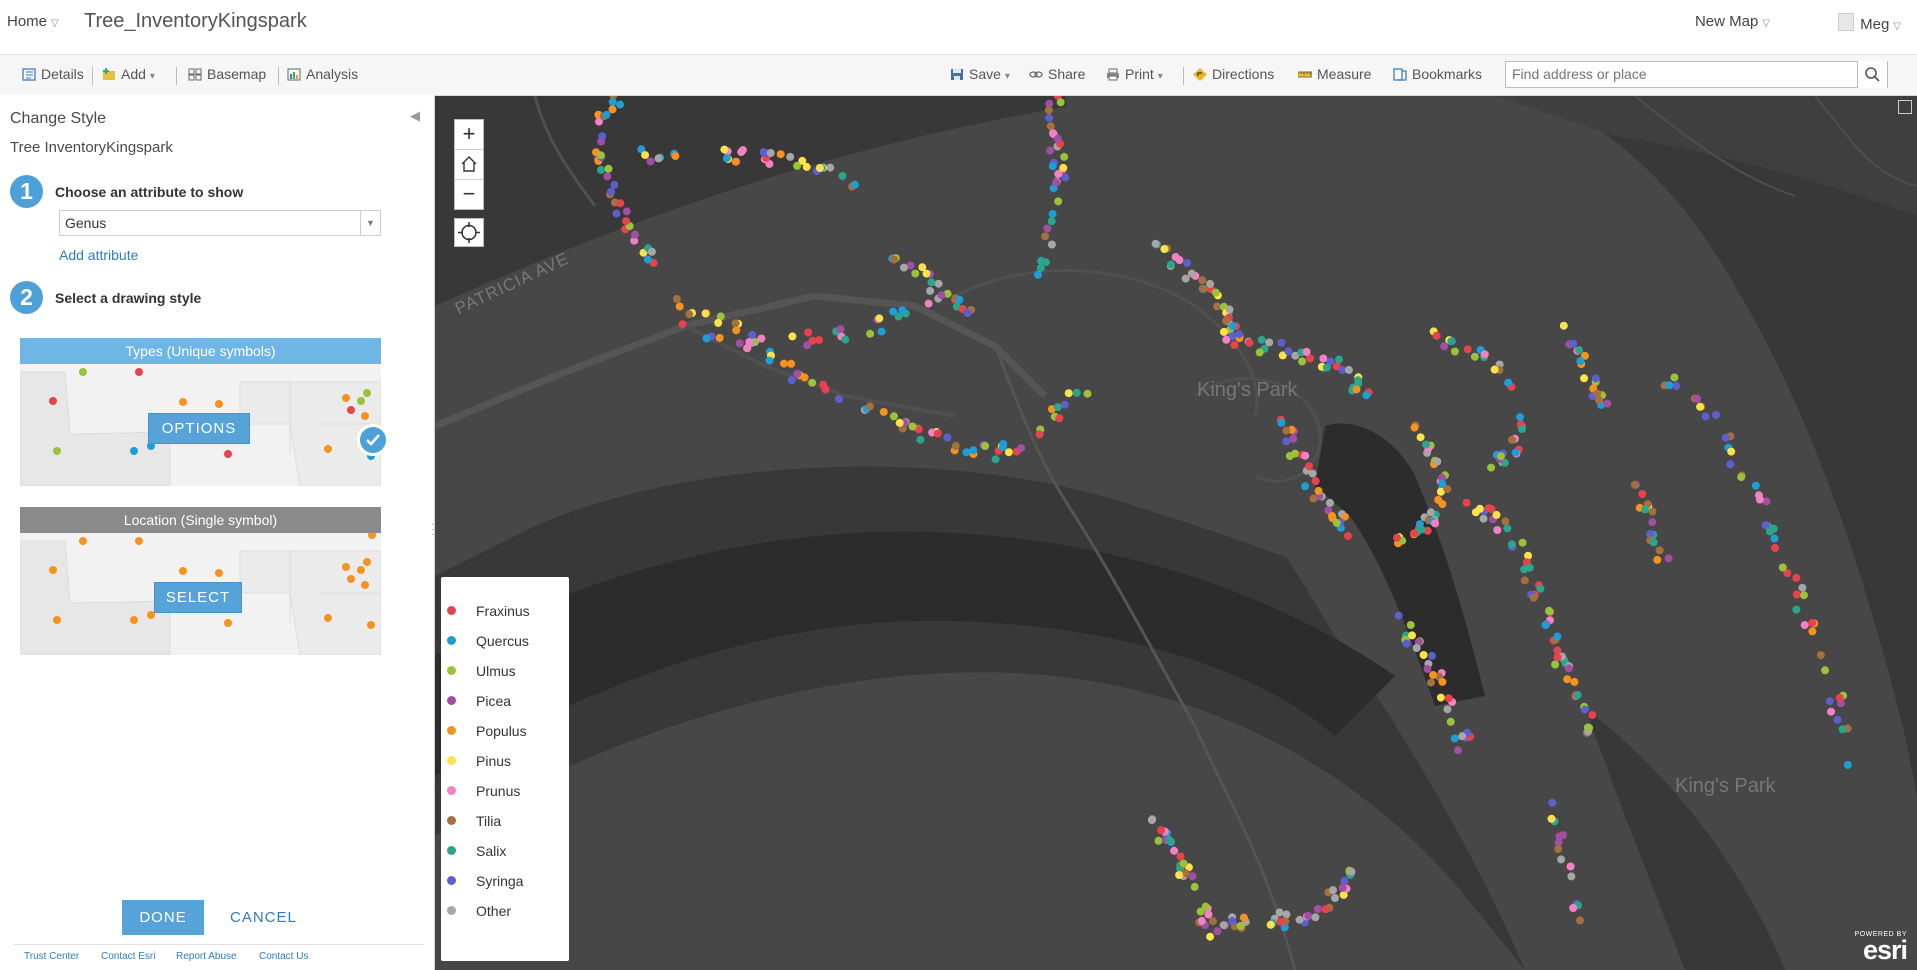 This screenshot has width=1917, height=970. Describe the element at coordinates (199, 428) in the screenshot. I see `options-button: OPTIONS` at that location.